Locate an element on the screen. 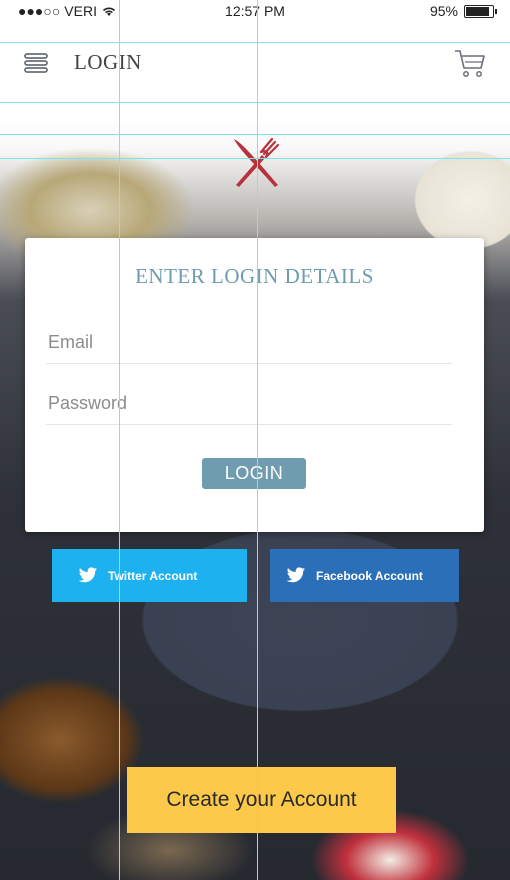 The width and height of the screenshot is (510, 880). create-account-button: Create your Account is located at coordinates (261, 800).